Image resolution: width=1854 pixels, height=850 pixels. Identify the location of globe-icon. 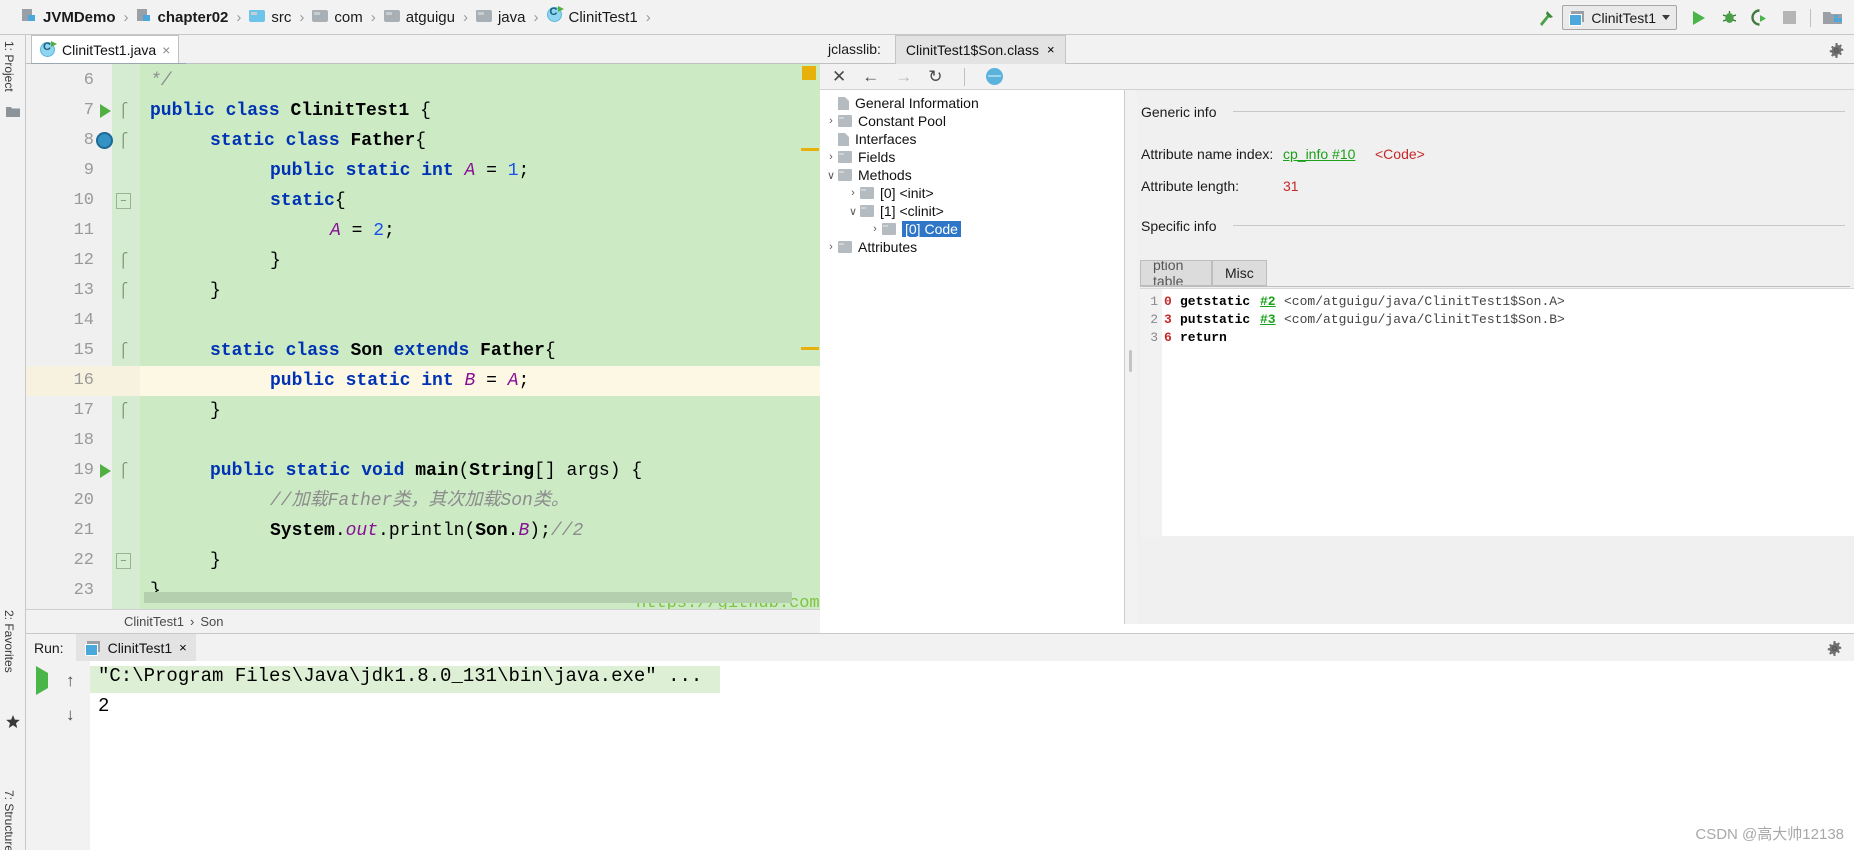
(994, 76).